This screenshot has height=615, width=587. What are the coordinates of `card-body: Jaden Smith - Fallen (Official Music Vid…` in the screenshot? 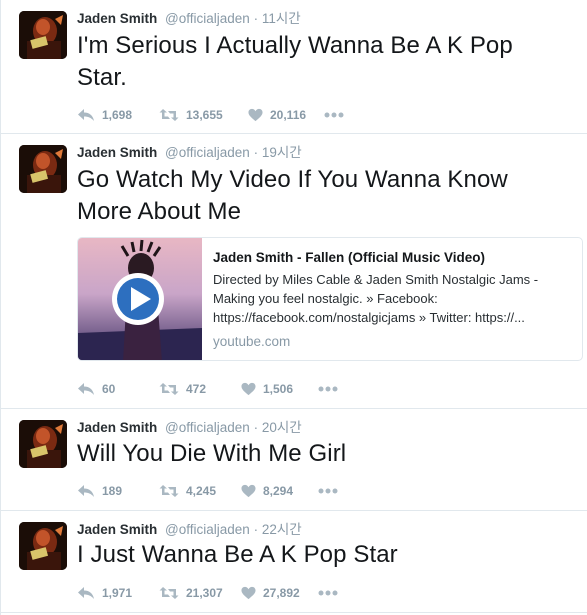 It's located at (394, 300).